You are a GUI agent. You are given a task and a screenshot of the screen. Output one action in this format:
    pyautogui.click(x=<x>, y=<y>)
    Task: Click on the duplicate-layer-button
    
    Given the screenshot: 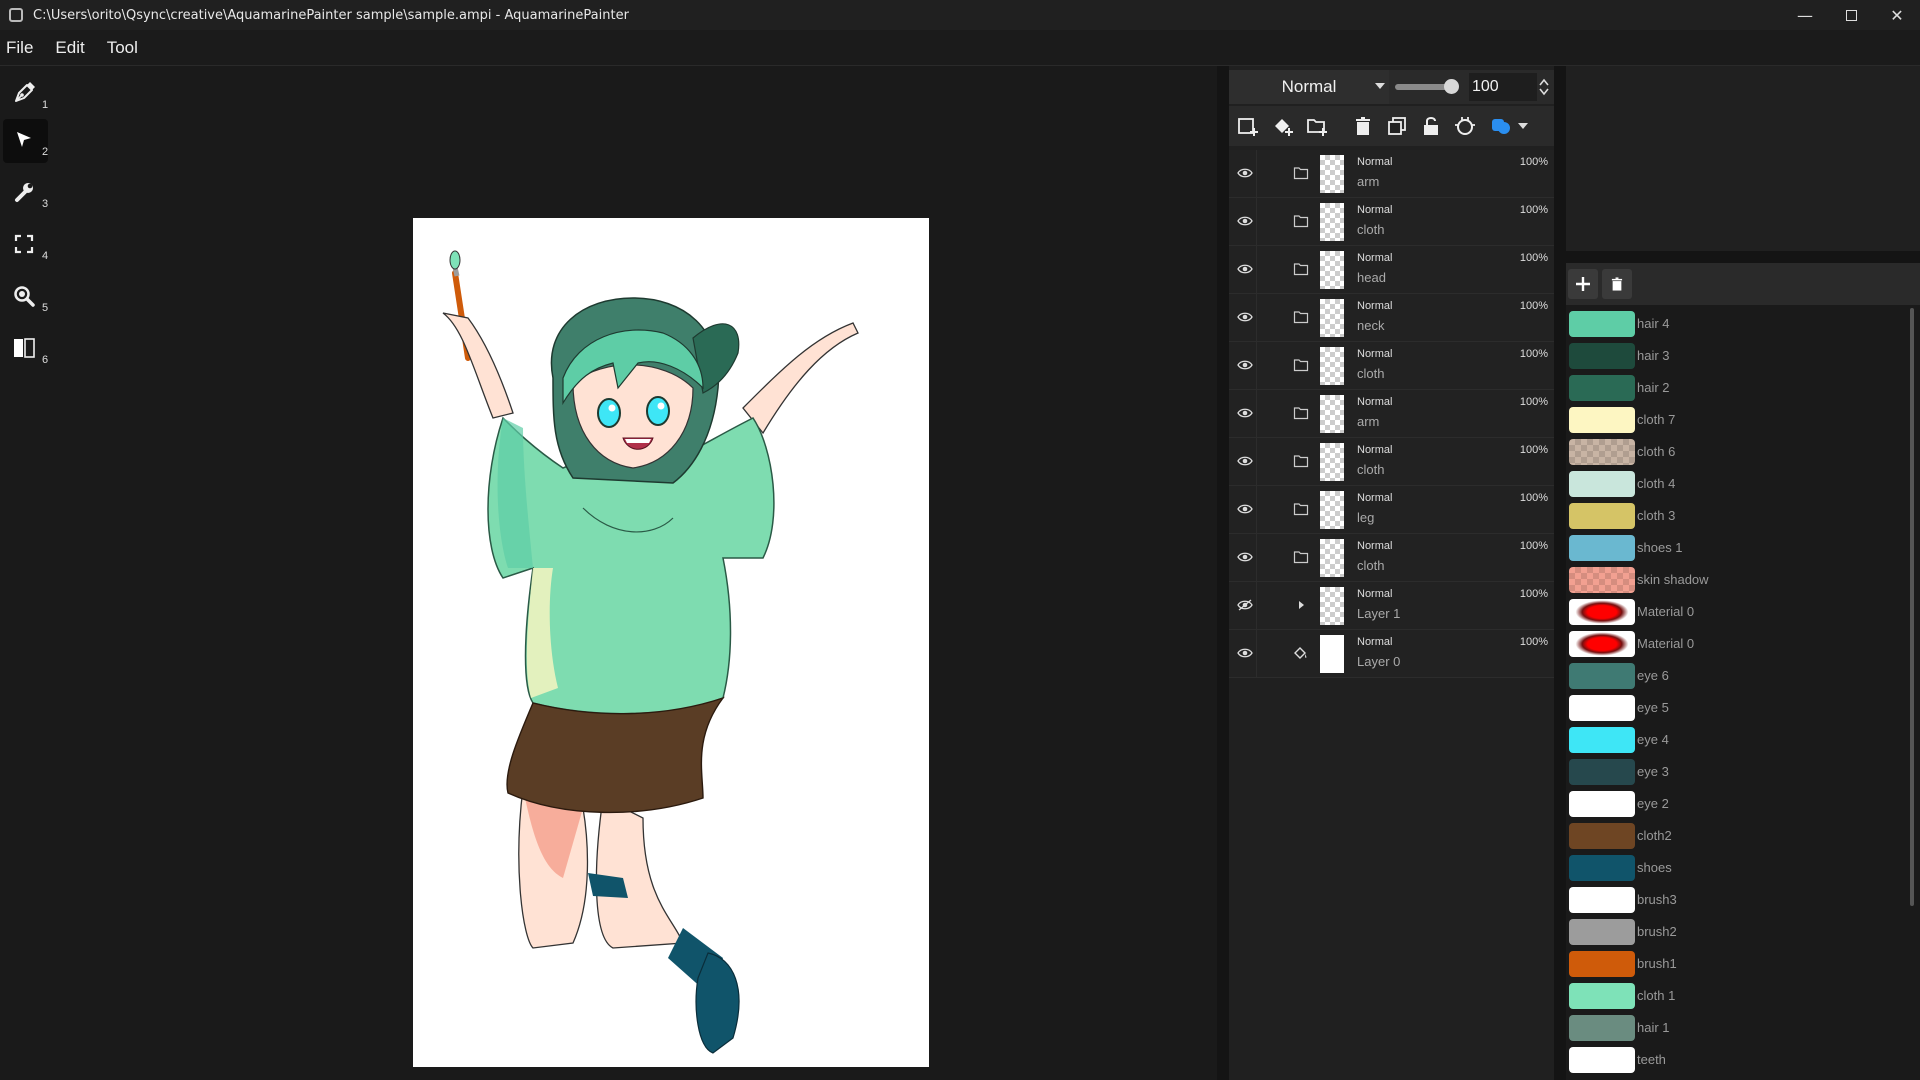 What is the action you would take?
    pyautogui.click(x=1397, y=126)
    